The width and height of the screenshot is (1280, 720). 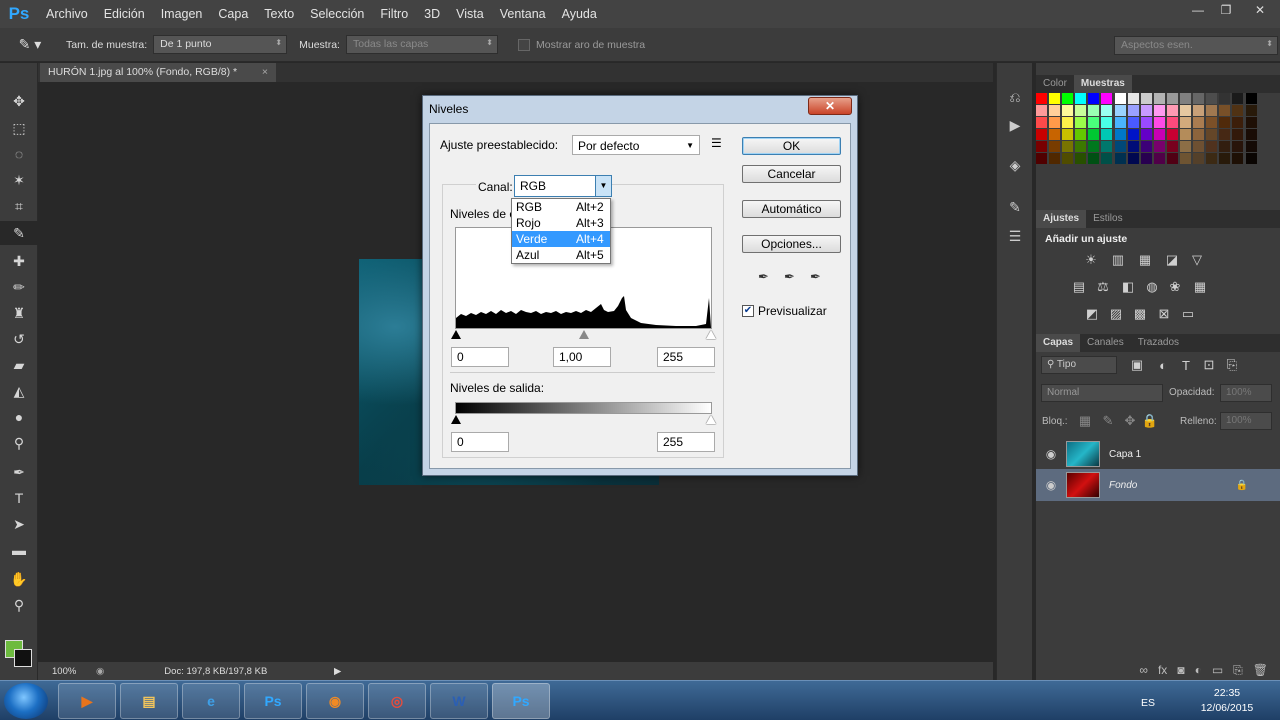 I want to click on magic-wand-tool-icon: ✶, so click(x=19, y=180).